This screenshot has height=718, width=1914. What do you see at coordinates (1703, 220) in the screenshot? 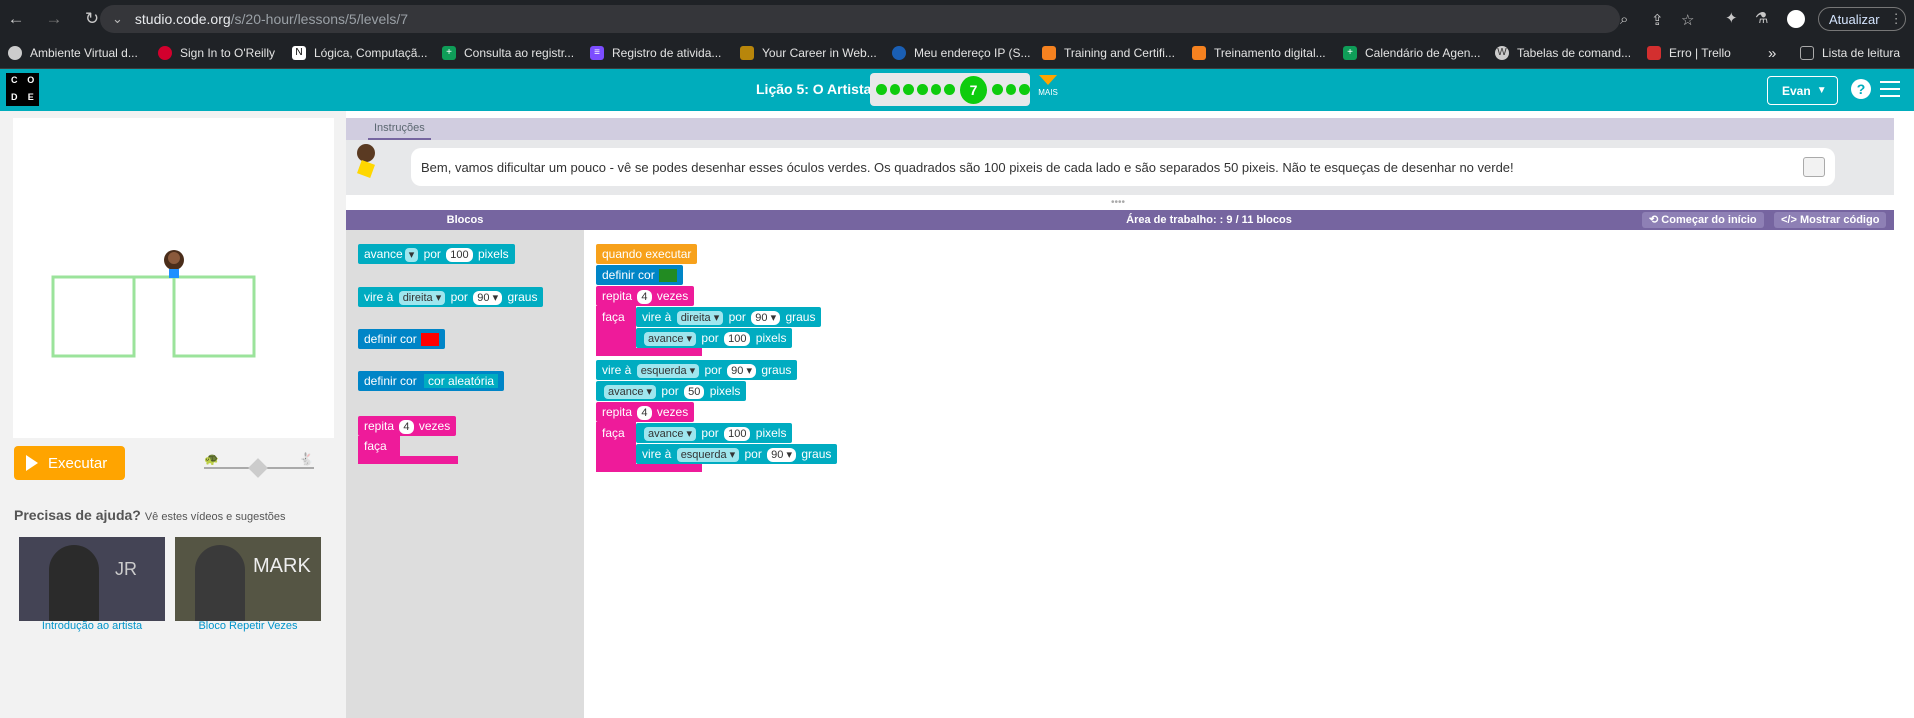
I see `restart-button: ⟲ Começar do início` at bounding box center [1703, 220].